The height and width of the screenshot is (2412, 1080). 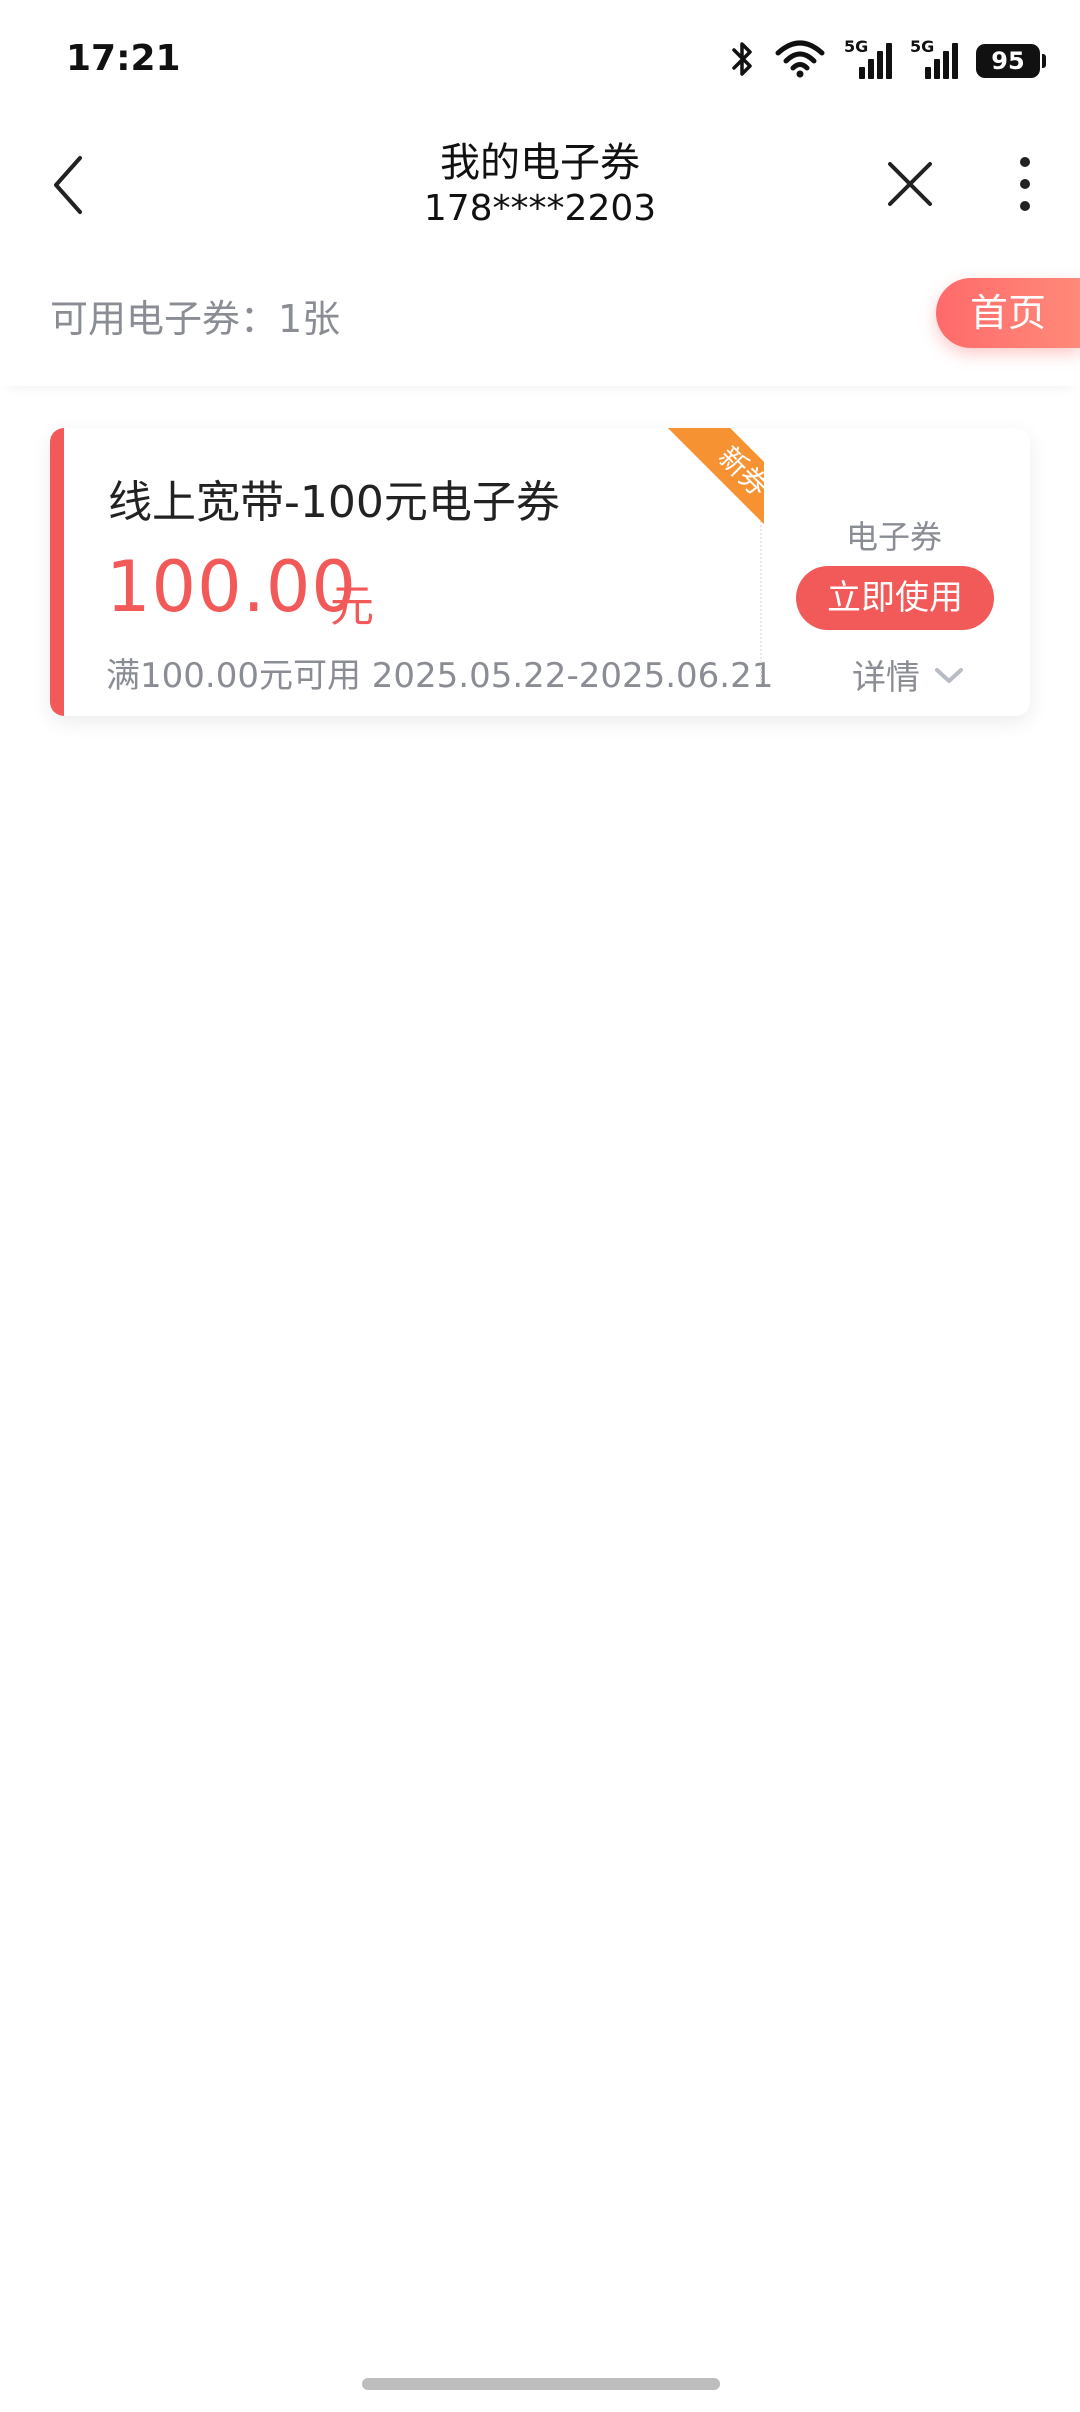 I want to click on more-vertical-icon, so click(x=1025, y=186).